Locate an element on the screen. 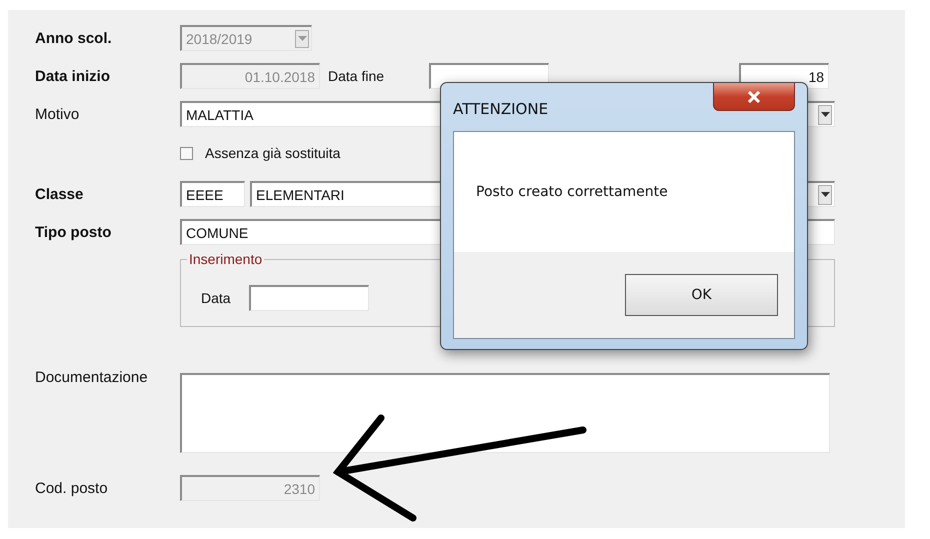 The width and height of the screenshot is (930, 539). checkbox is located at coordinates (186, 153).